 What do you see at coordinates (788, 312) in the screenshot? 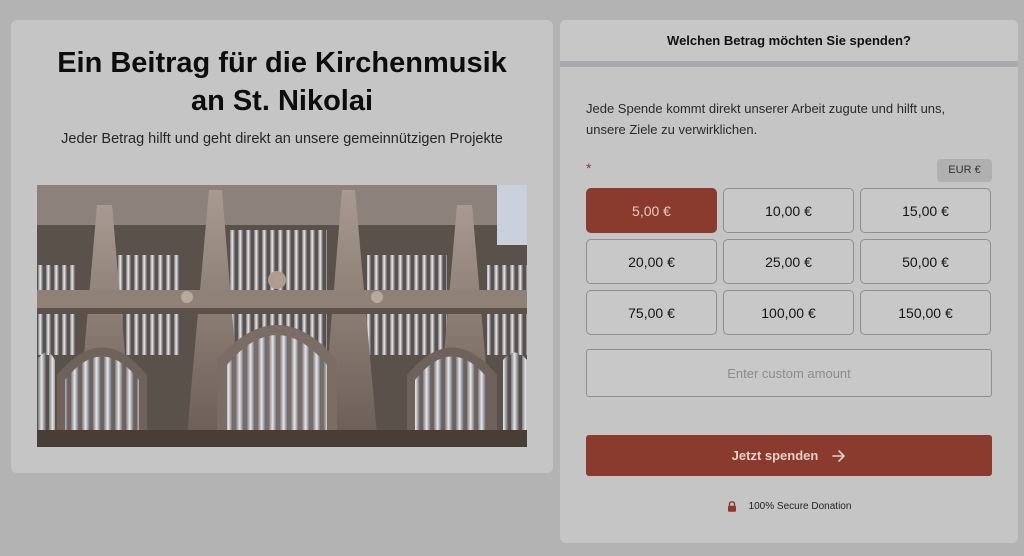
I see `amount-option-button: 100,00 €` at bounding box center [788, 312].